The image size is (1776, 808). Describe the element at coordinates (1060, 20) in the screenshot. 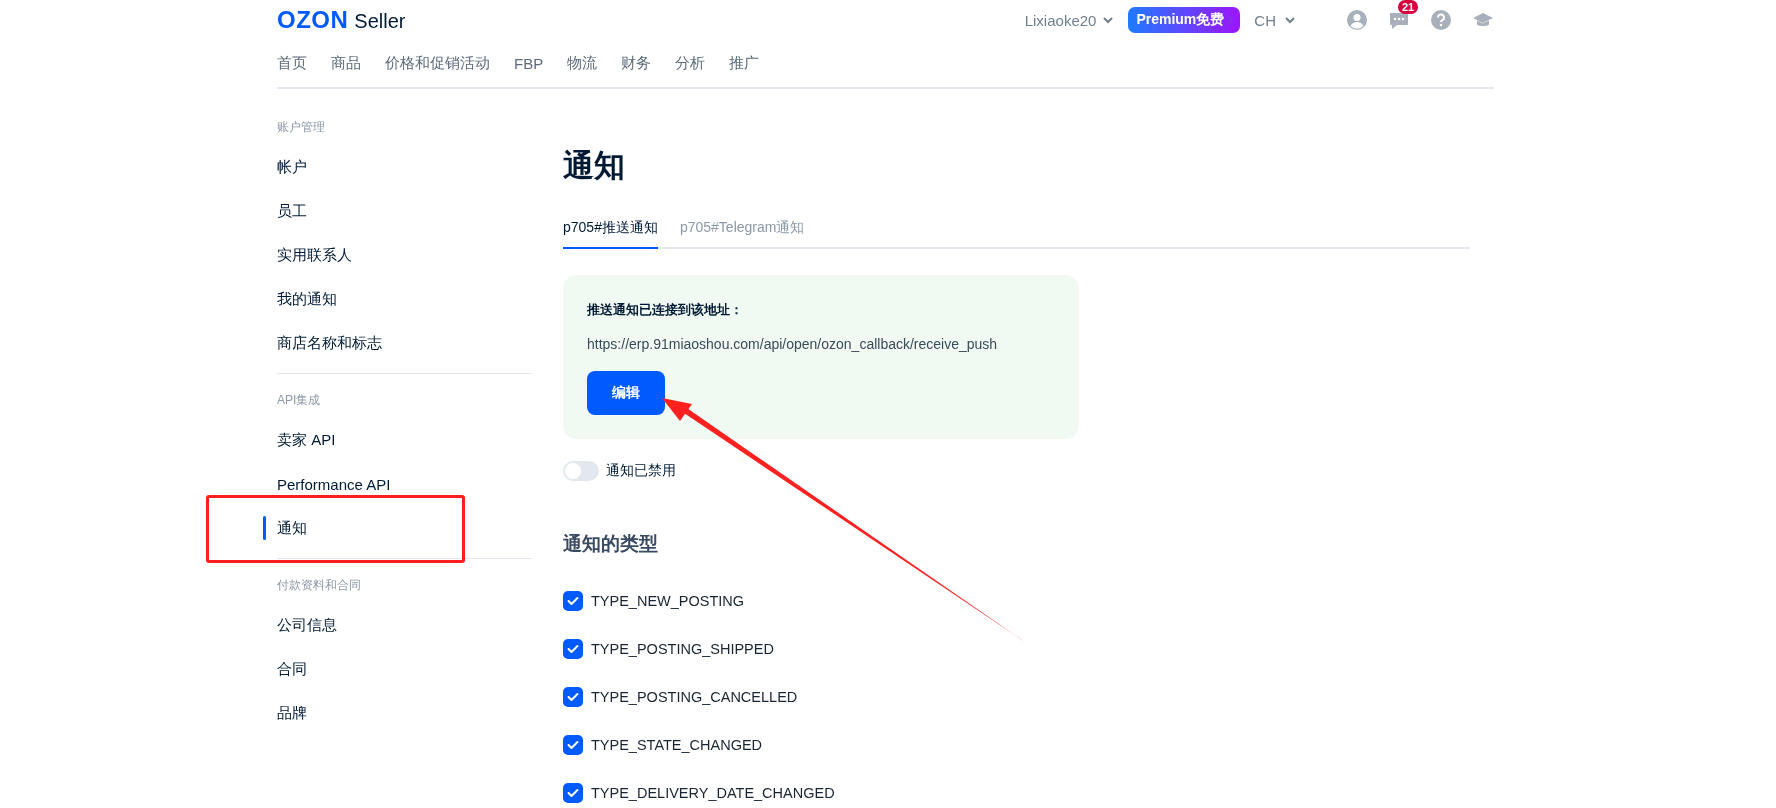

I see `account-name: Lixiaoke20` at that location.